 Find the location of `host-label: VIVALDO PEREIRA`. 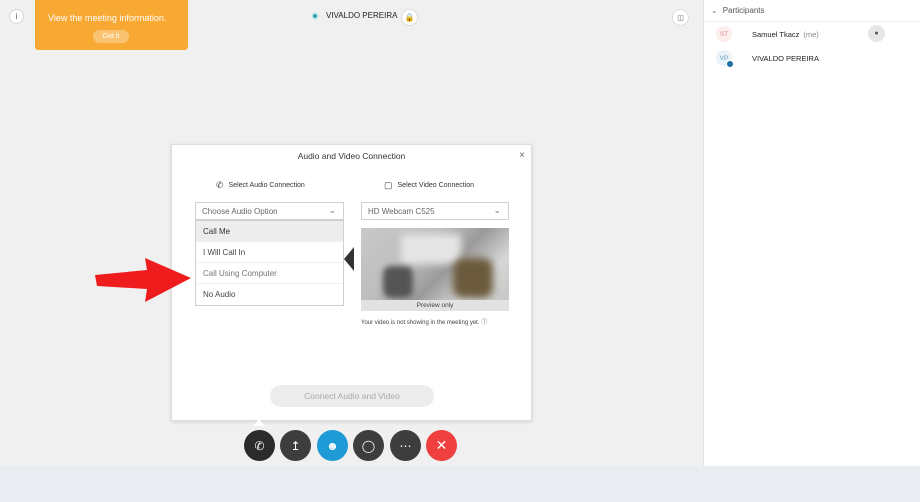

host-label: VIVALDO PEREIRA is located at coordinates (354, 15).